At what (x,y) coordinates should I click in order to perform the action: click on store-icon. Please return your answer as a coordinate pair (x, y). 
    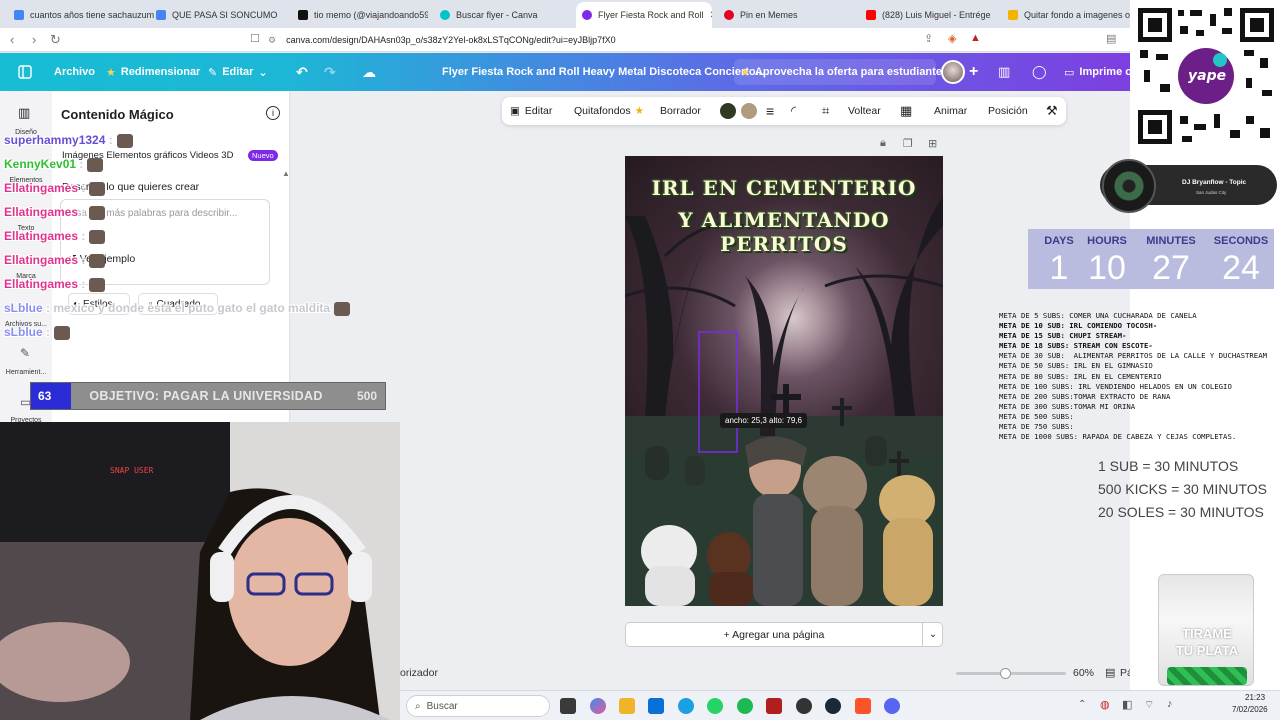
    Looking at the image, I should click on (656, 706).